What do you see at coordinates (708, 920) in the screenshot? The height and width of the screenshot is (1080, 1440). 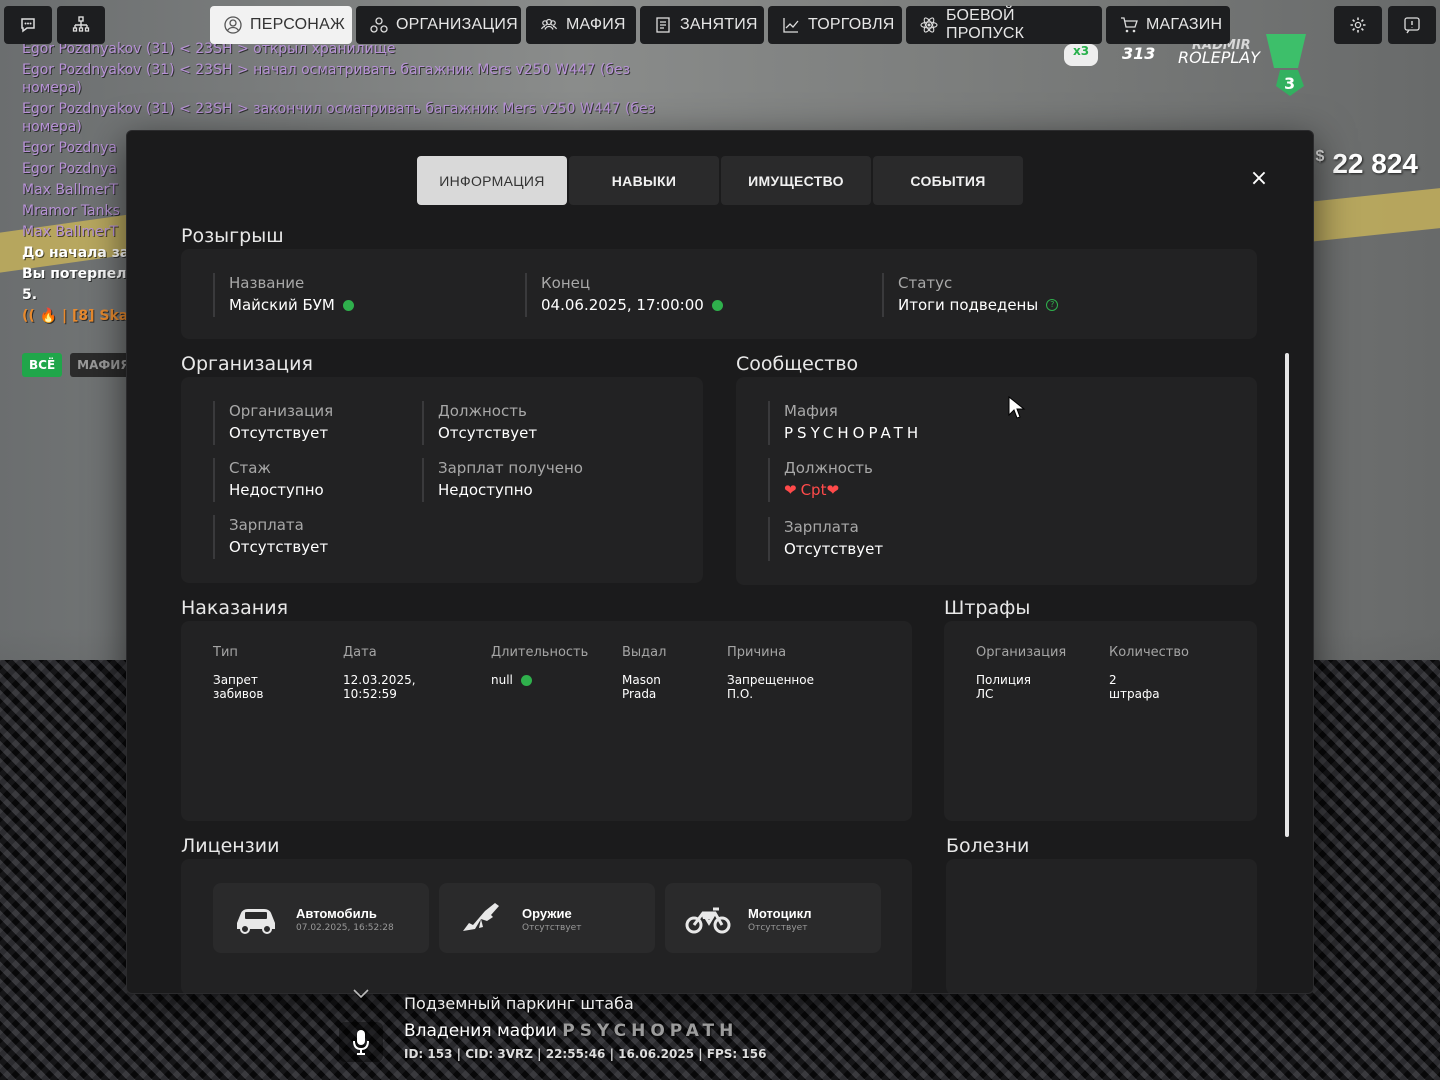 I see `motorcycle-icon` at bounding box center [708, 920].